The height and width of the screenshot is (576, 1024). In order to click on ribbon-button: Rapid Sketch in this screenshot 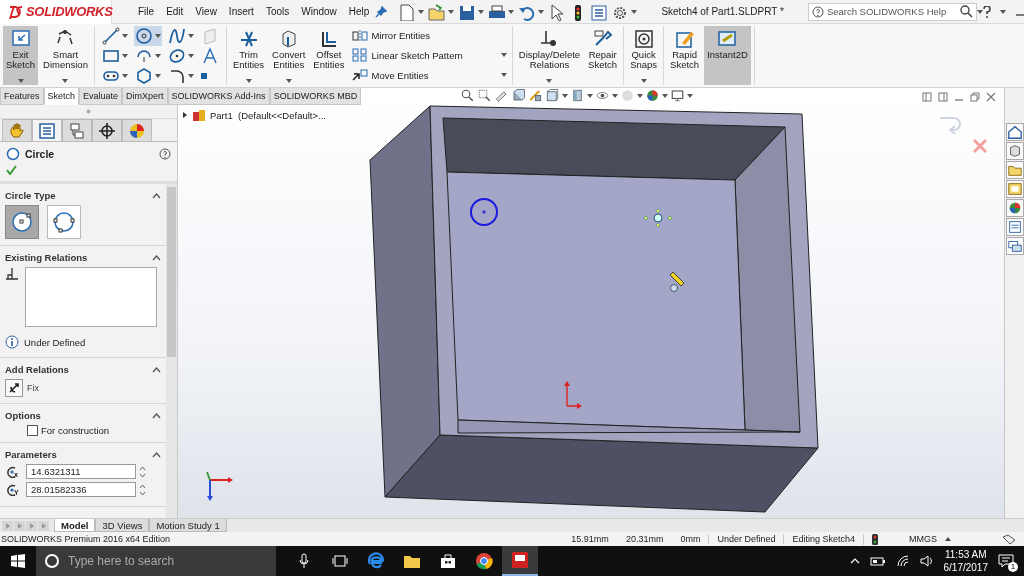, I will do `click(685, 55)`.